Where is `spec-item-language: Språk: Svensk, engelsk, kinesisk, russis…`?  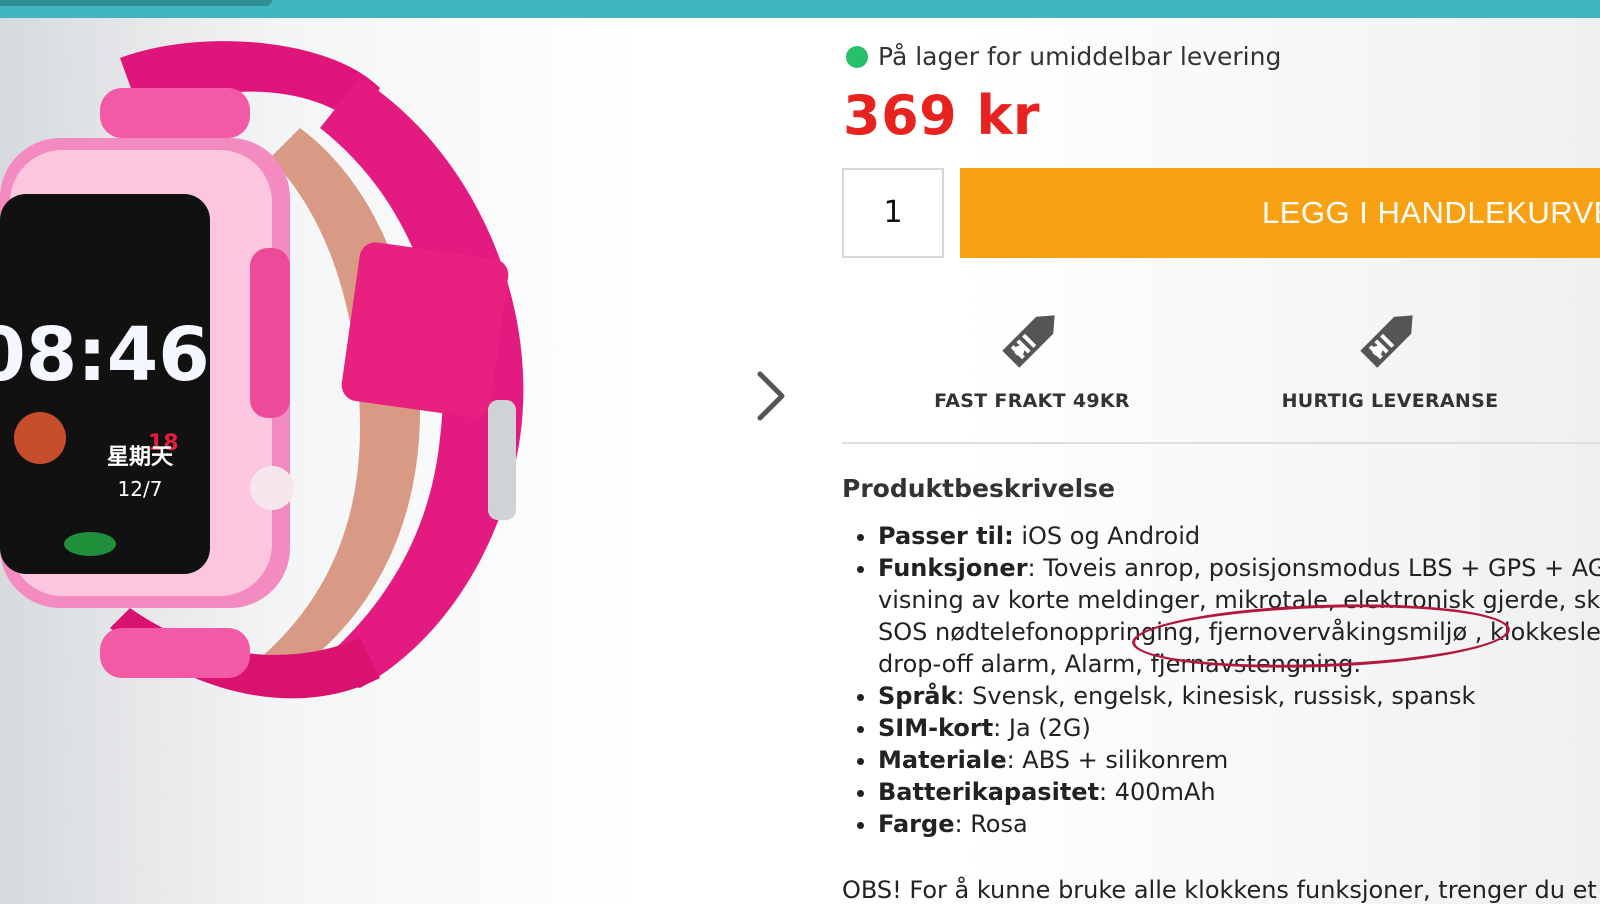
spec-item-language: Språk: Svensk, engelsk, kinesisk, russis… is located at coordinates (1239, 696).